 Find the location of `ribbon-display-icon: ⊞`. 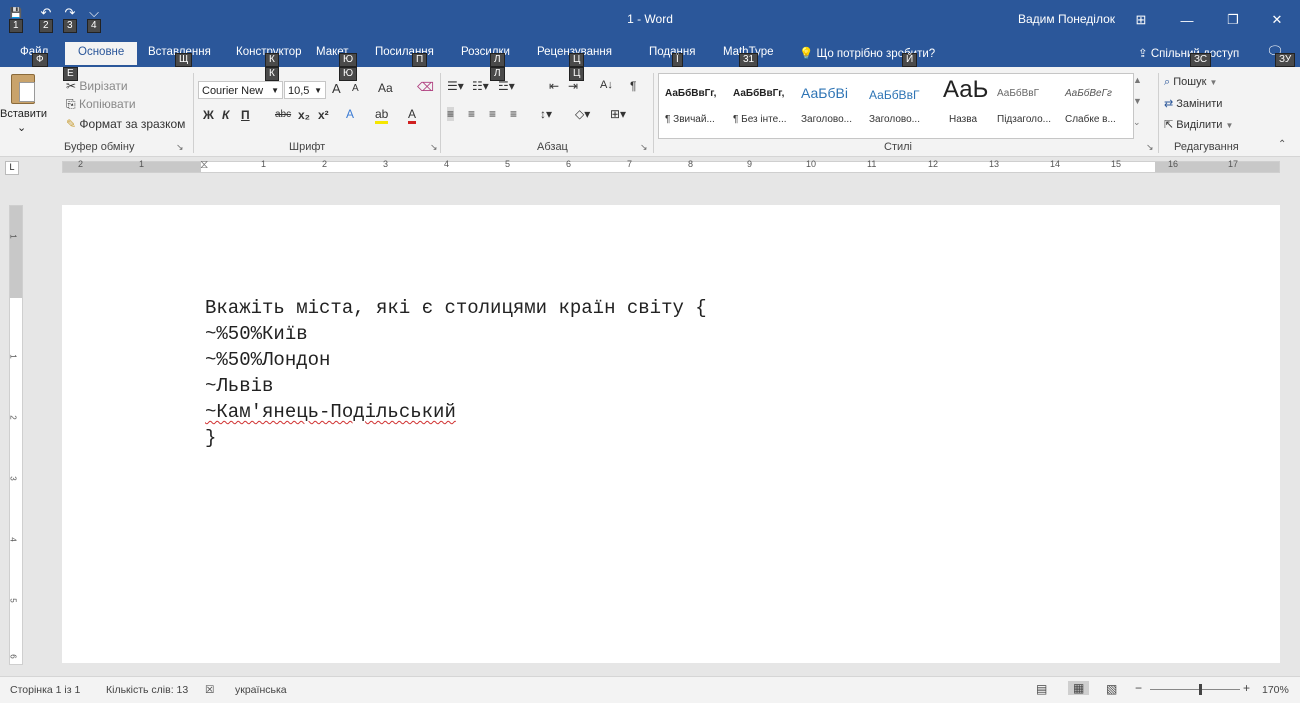

ribbon-display-icon: ⊞ is located at coordinates (1141, 19).